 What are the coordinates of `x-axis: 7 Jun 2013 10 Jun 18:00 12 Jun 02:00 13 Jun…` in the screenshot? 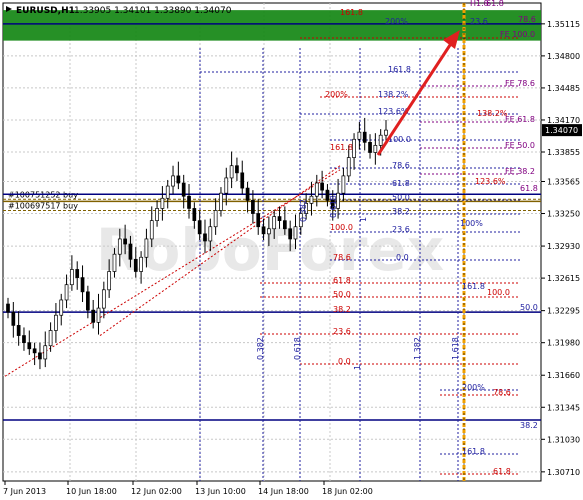 It's located at (188, 488).